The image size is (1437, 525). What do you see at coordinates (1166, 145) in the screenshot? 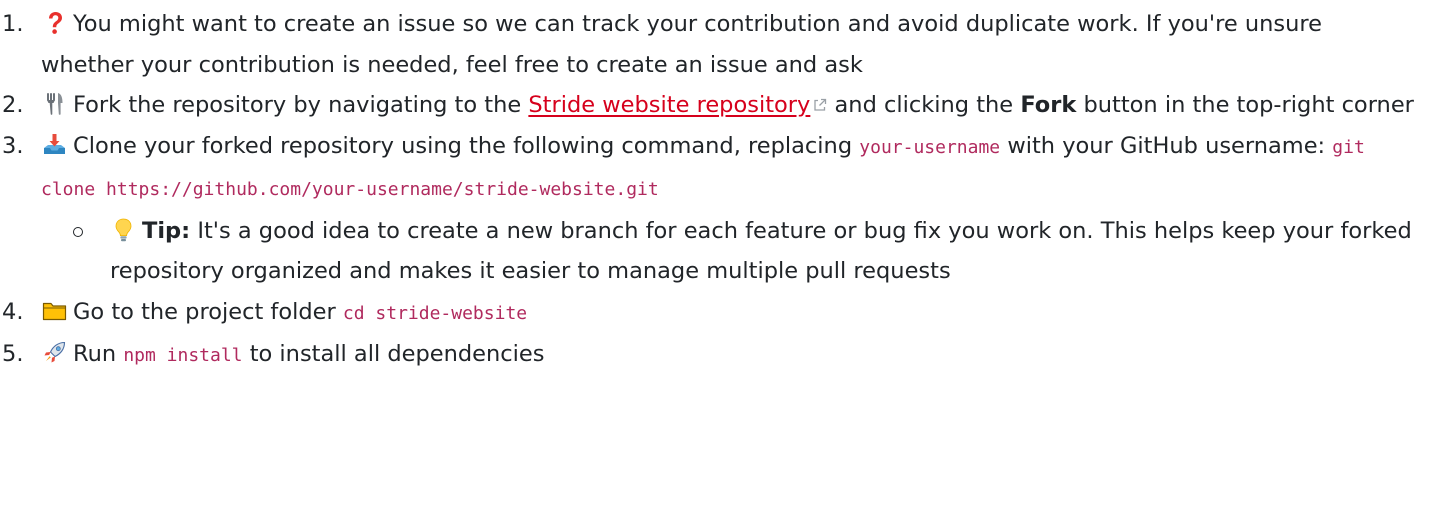
I see `step-text-middle: with your GitHub username:` at bounding box center [1166, 145].